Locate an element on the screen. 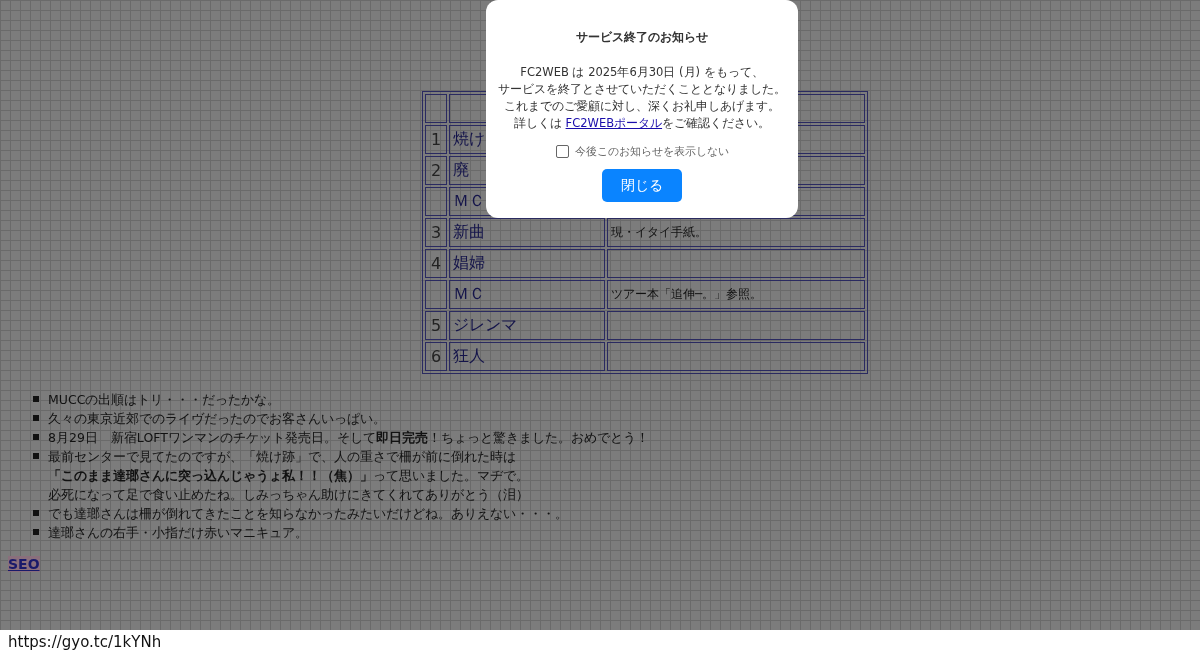 This screenshot has width=1200, height=653. checkbox is located at coordinates (562, 151).